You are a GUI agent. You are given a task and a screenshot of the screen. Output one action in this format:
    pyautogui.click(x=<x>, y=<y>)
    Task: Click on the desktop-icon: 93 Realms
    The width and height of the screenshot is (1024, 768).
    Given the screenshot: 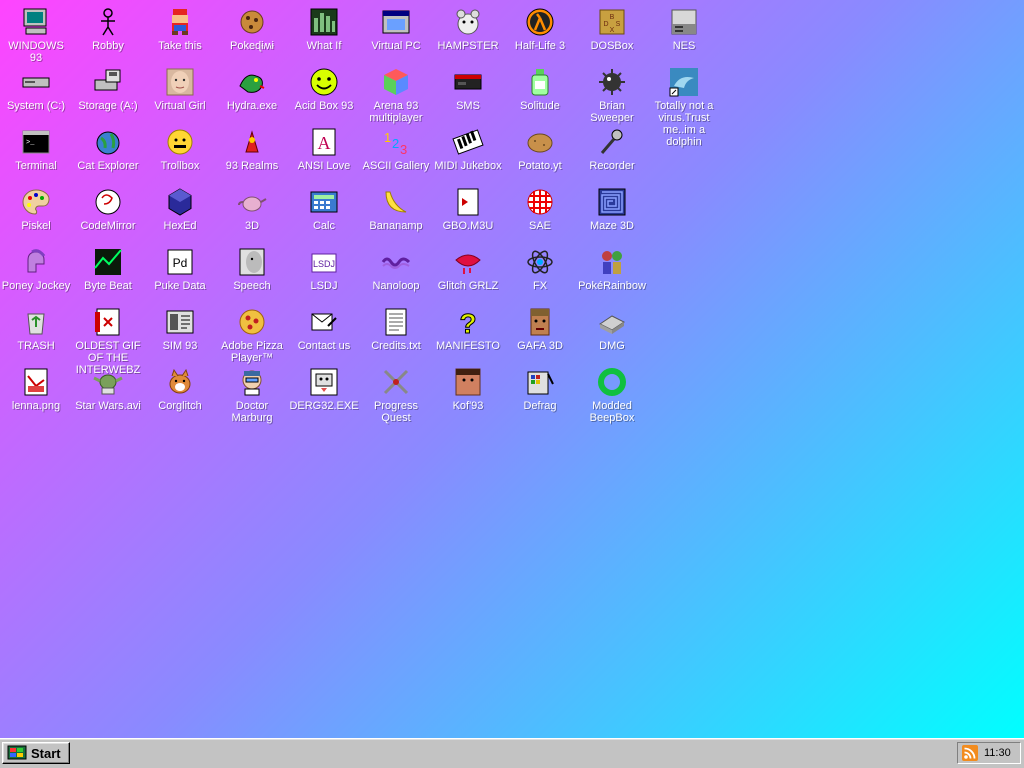 What is the action you would take?
    pyautogui.click(x=252, y=150)
    